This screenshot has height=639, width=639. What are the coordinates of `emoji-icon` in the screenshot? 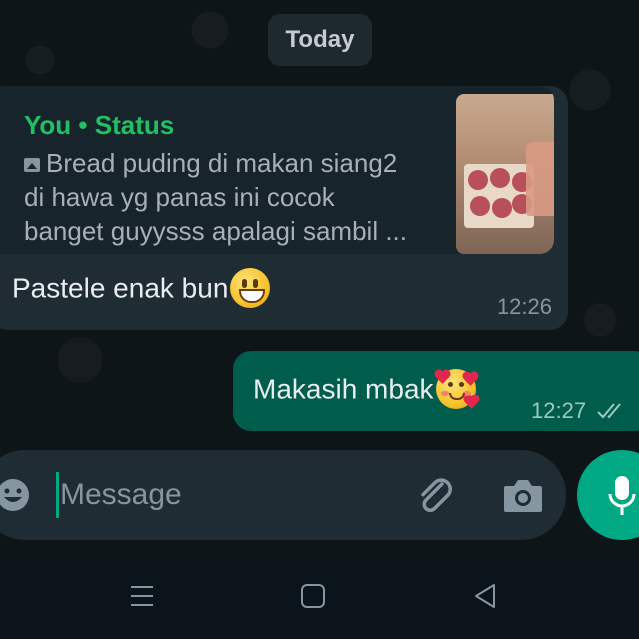 It's located at (15, 495).